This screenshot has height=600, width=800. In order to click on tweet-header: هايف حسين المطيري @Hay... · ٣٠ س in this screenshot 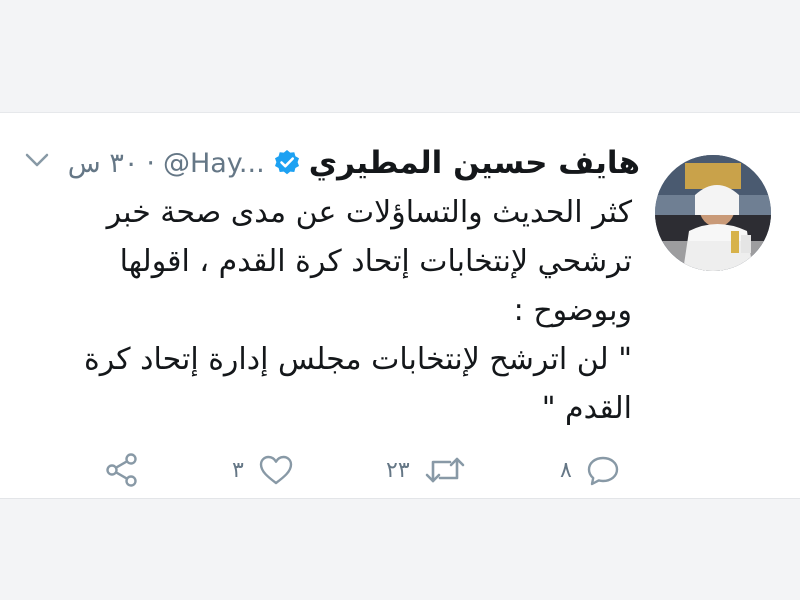, I will do `click(354, 163)`.